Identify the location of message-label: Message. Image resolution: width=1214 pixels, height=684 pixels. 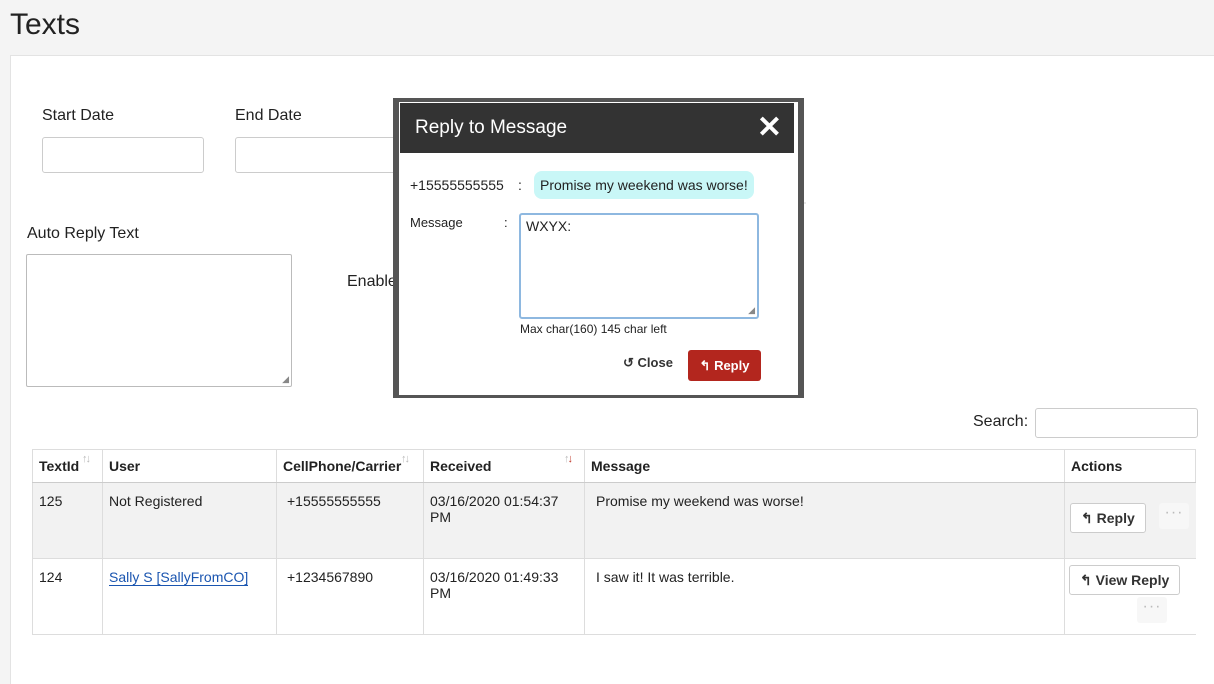
(436, 222).